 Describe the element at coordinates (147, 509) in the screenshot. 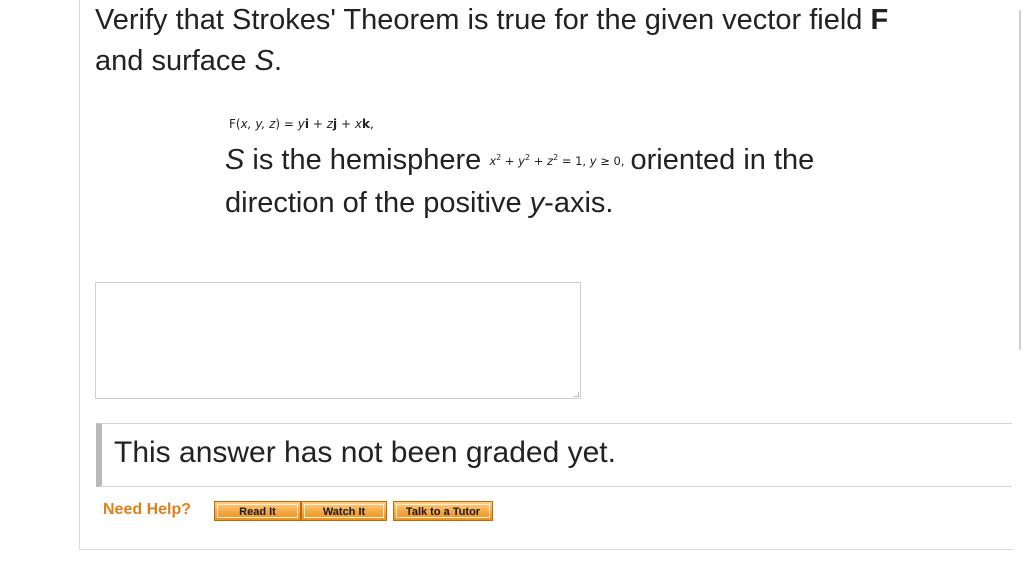

I see `need-help-label: Need Help?` at that location.